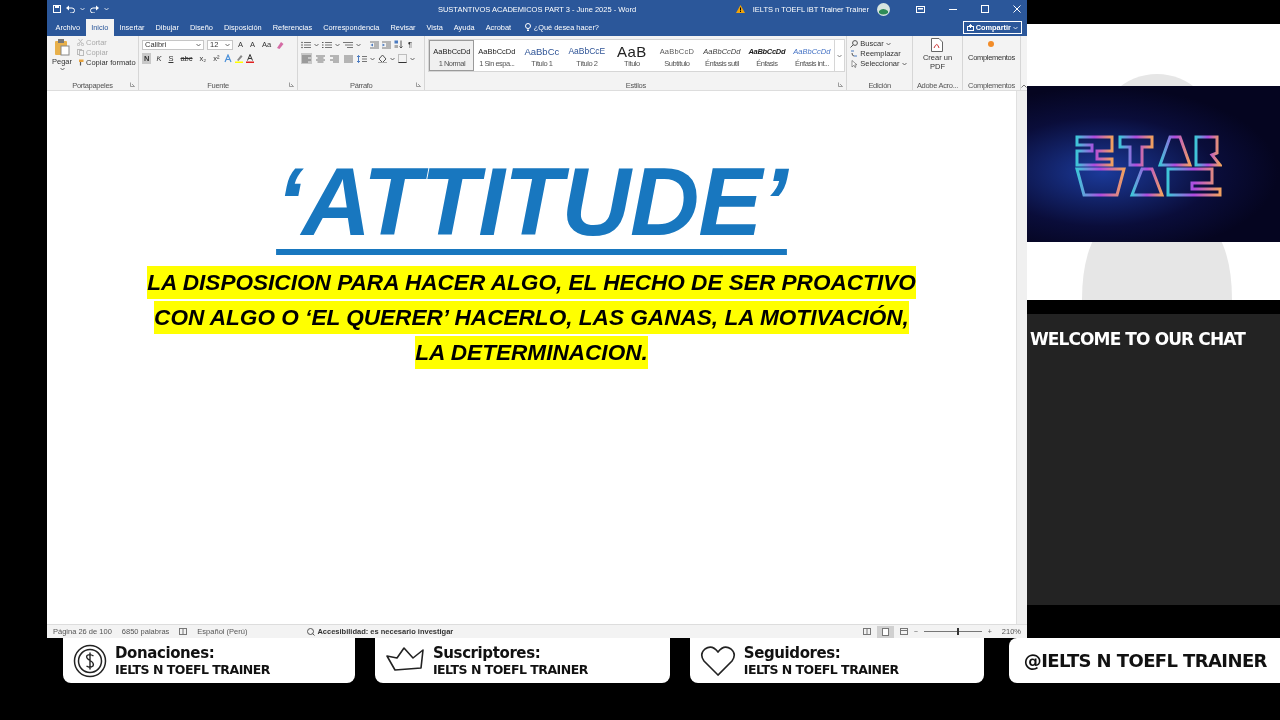 This screenshot has height=720, width=1280. What do you see at coordinates (80, 42) in the screenshot?
I see `scissors-icon` at bounding box center [80, 42].